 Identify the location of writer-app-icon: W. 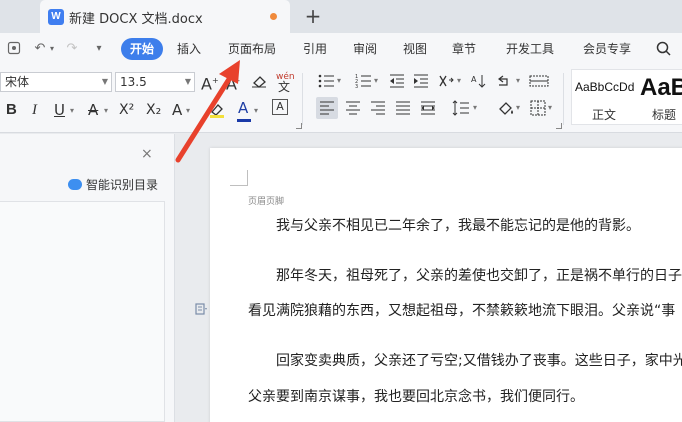
(56, 17).